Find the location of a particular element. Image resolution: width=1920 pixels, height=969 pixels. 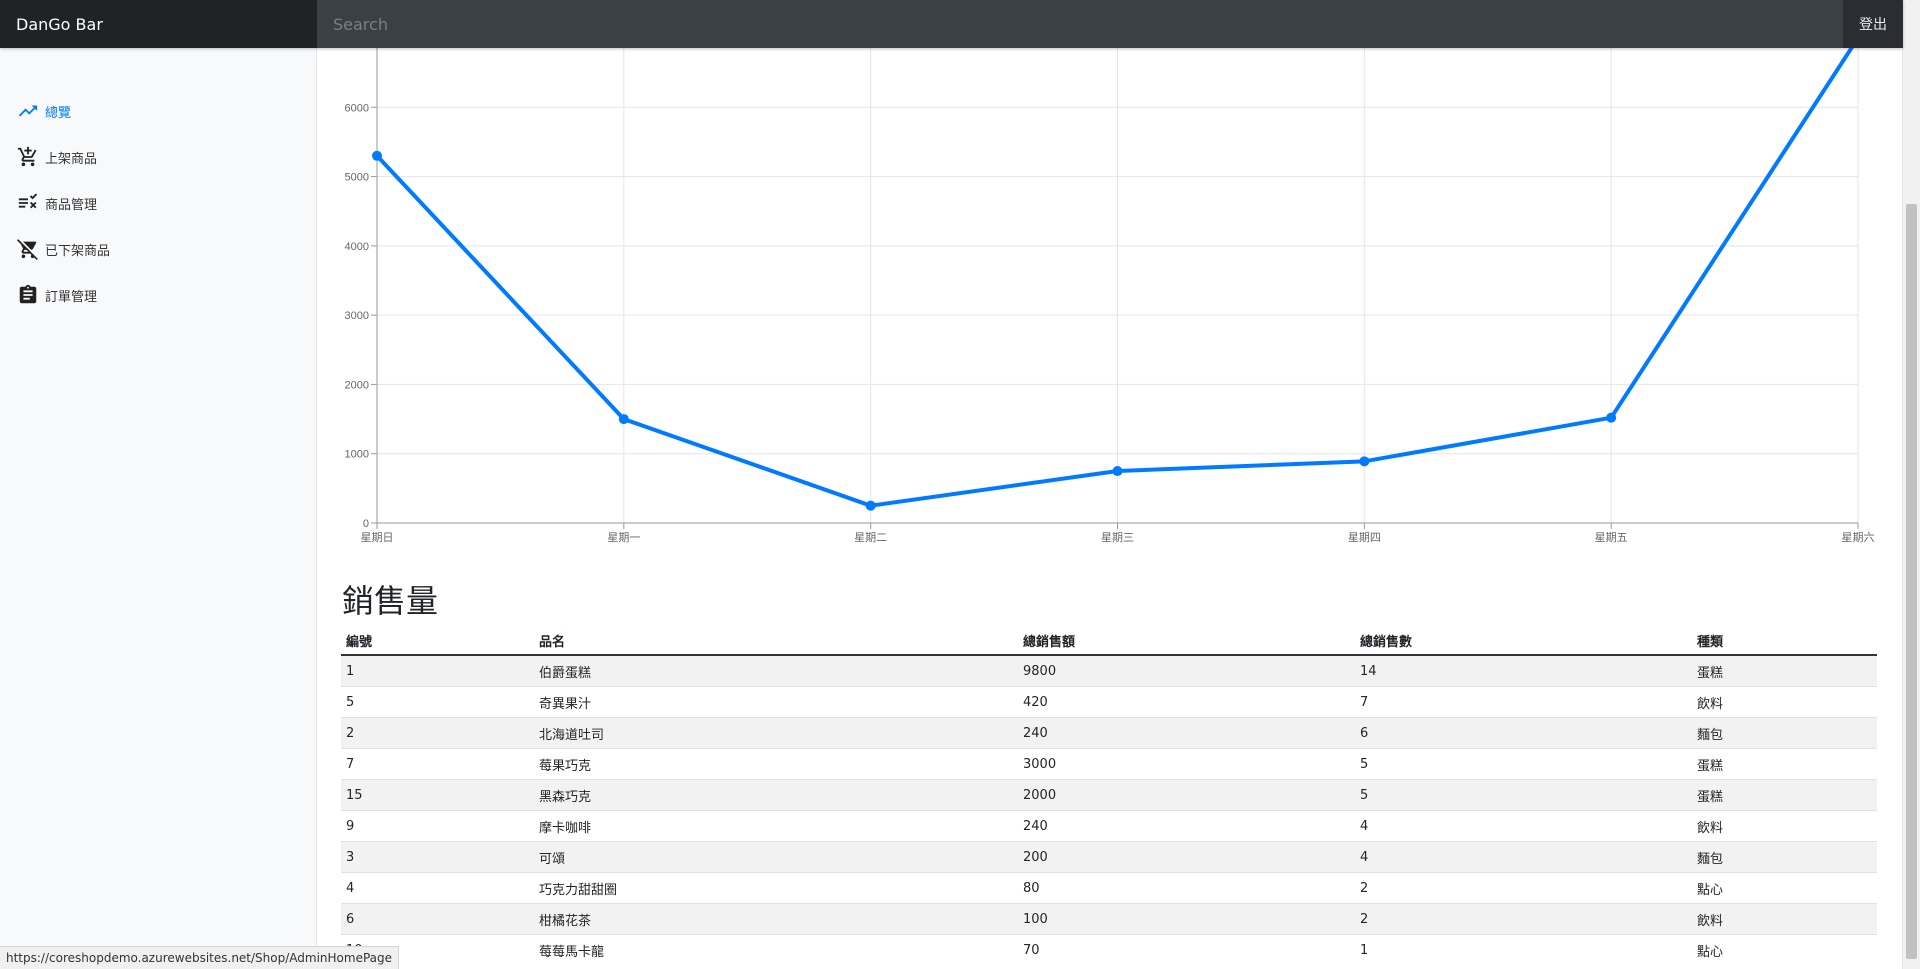

brand-logo-link: DanGo Bar is located at coordinates (158, 24).